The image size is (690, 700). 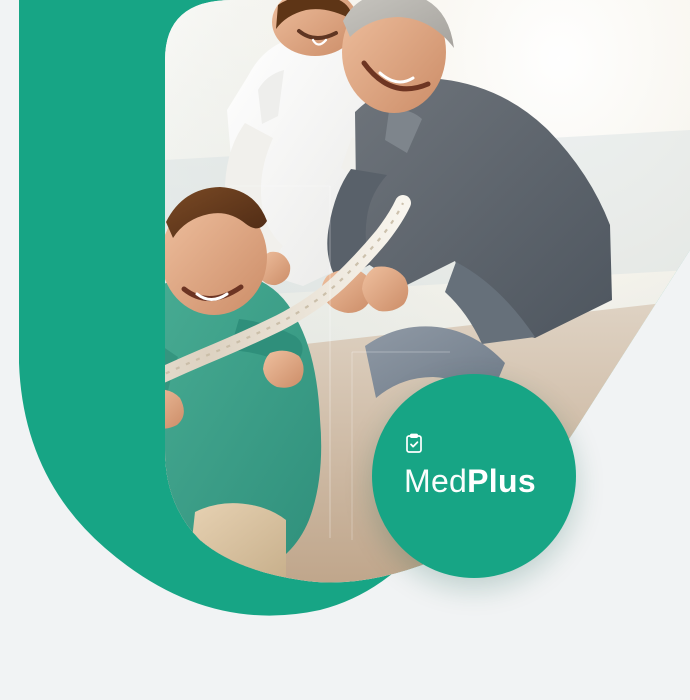 I want to click on brand-name-light: Med, so click(x=436, y=481).